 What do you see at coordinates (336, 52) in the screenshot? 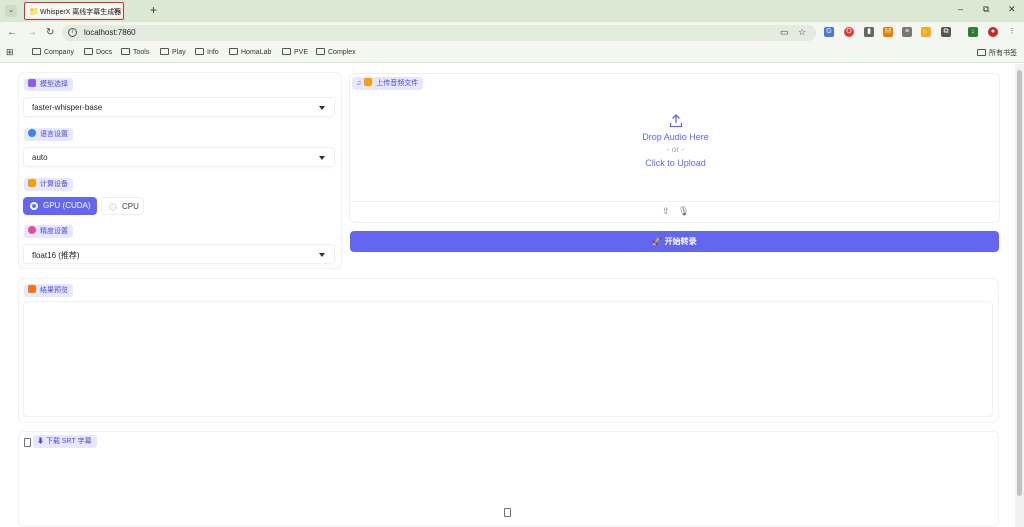
I see `bookmark-folder-complex: Complex` at bounding box center [336, 52].